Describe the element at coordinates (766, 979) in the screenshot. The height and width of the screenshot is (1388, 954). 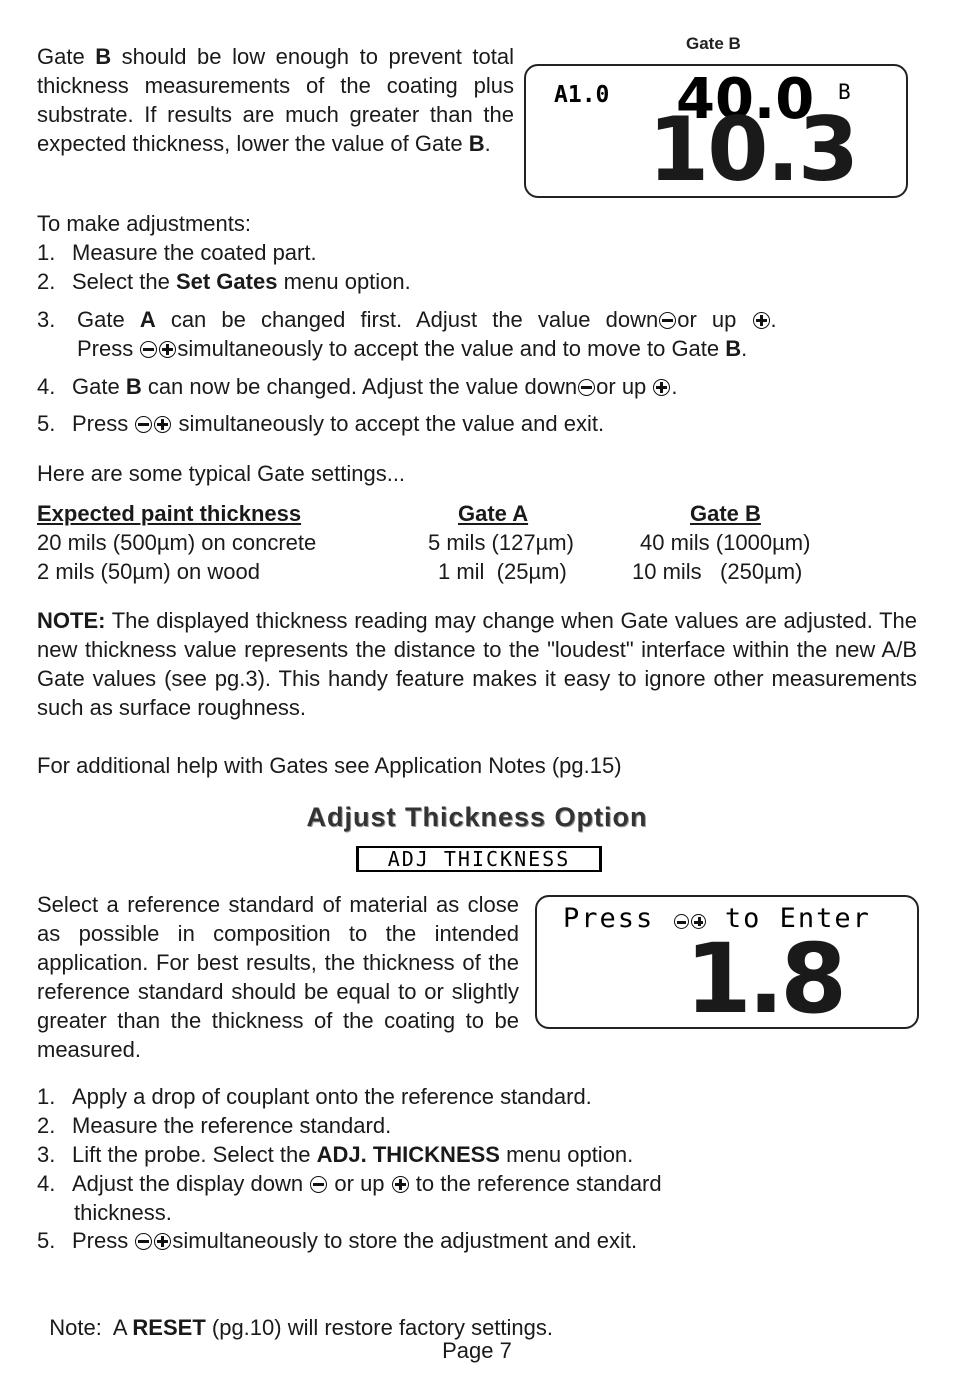
I see `thickness-reading: 1.8` at that location.